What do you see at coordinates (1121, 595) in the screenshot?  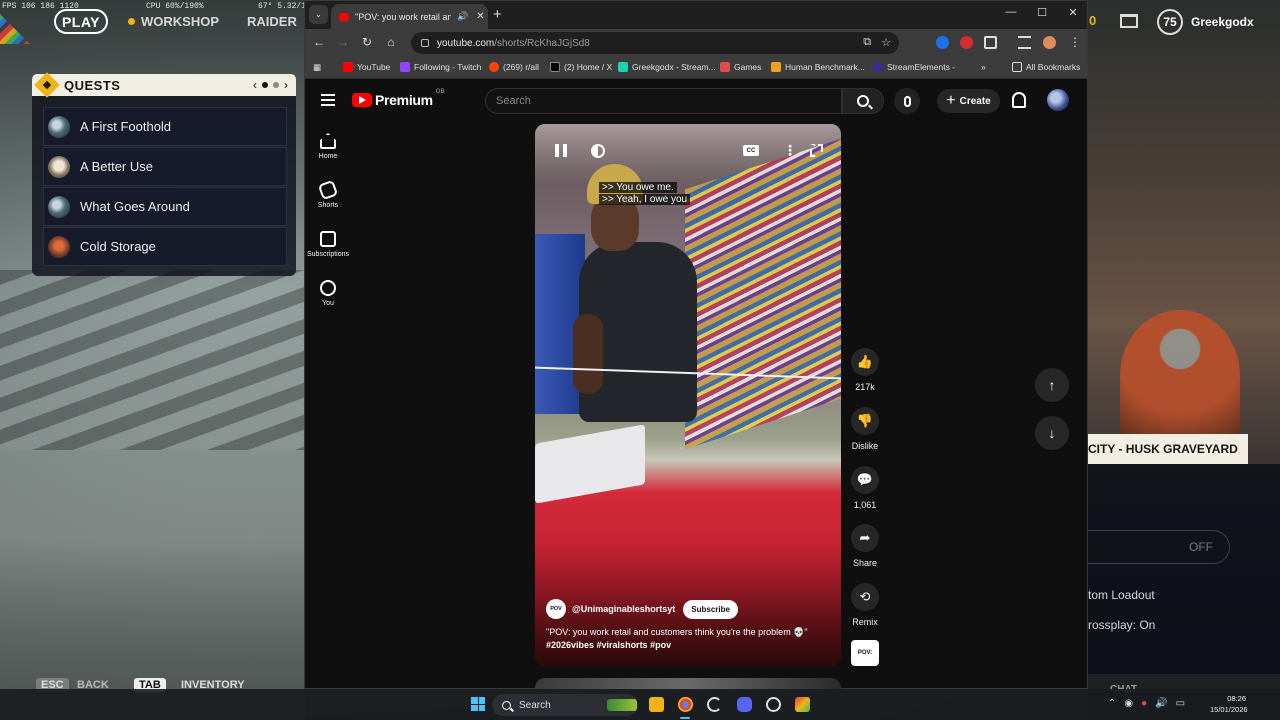 I see `custom-loadout-option: tom Loadout` at bounding box center [1121, 595].